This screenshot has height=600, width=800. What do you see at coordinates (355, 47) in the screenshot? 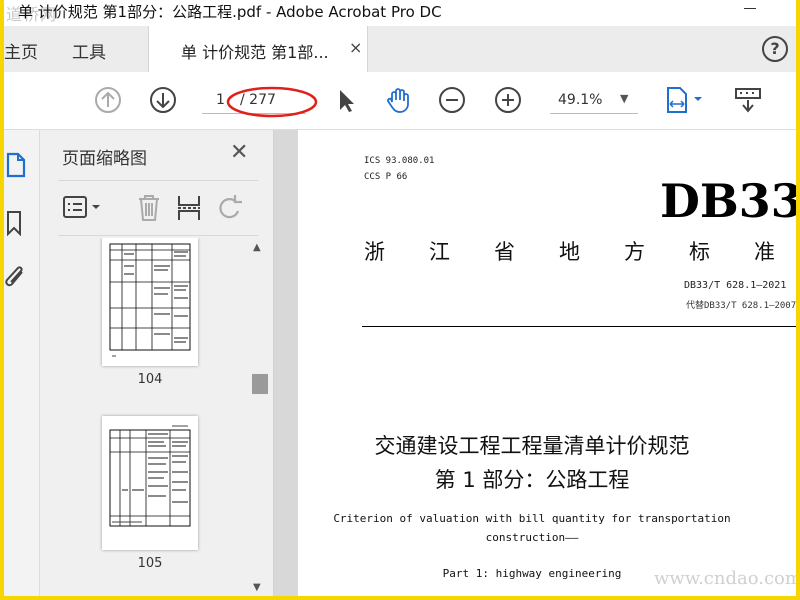
I see `close-tab-icon: ×` at bounding box center [355, 47].